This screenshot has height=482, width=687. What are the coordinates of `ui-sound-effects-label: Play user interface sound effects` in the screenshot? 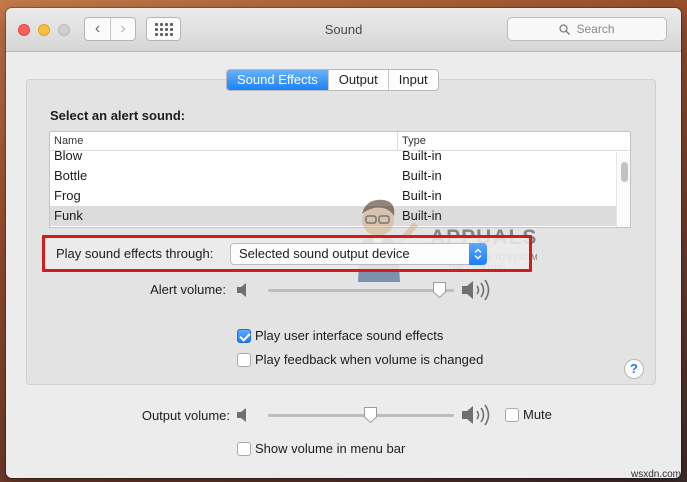 It's located at (349, 335).